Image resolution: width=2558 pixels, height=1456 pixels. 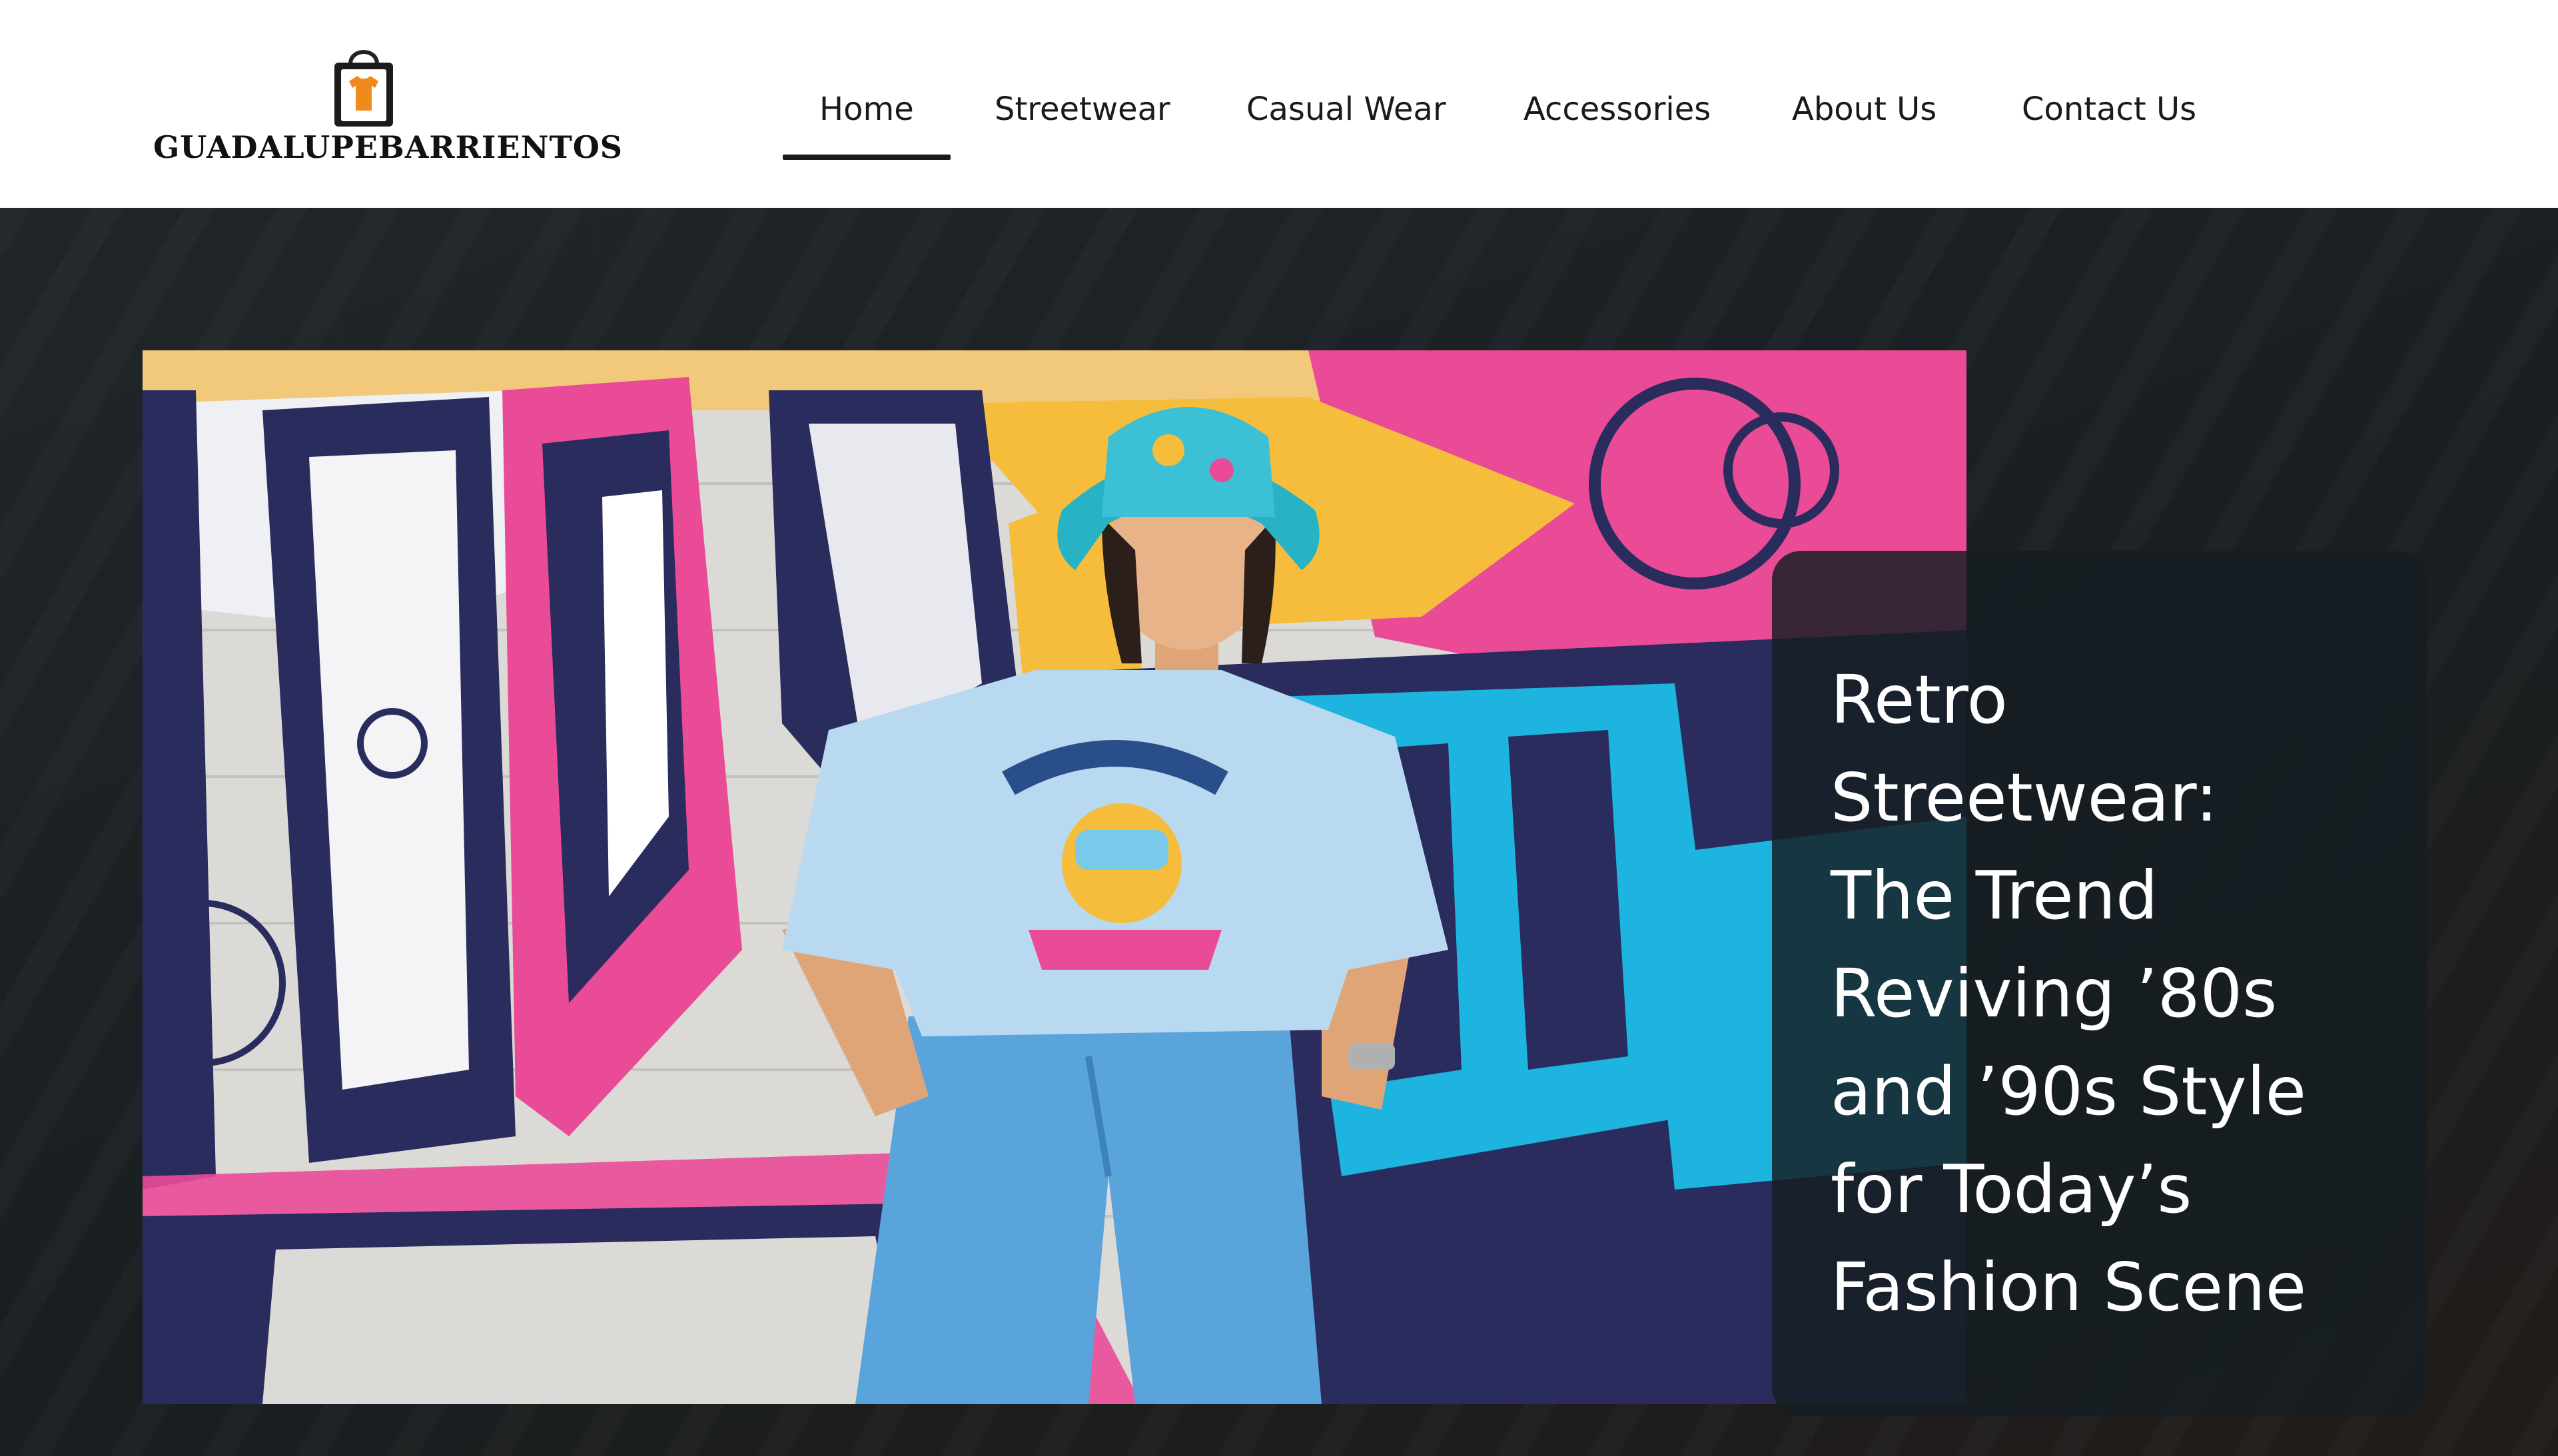 I want to click on site-logo: GUADALUPEBARRIENTOS, so click(x=388, y=108).